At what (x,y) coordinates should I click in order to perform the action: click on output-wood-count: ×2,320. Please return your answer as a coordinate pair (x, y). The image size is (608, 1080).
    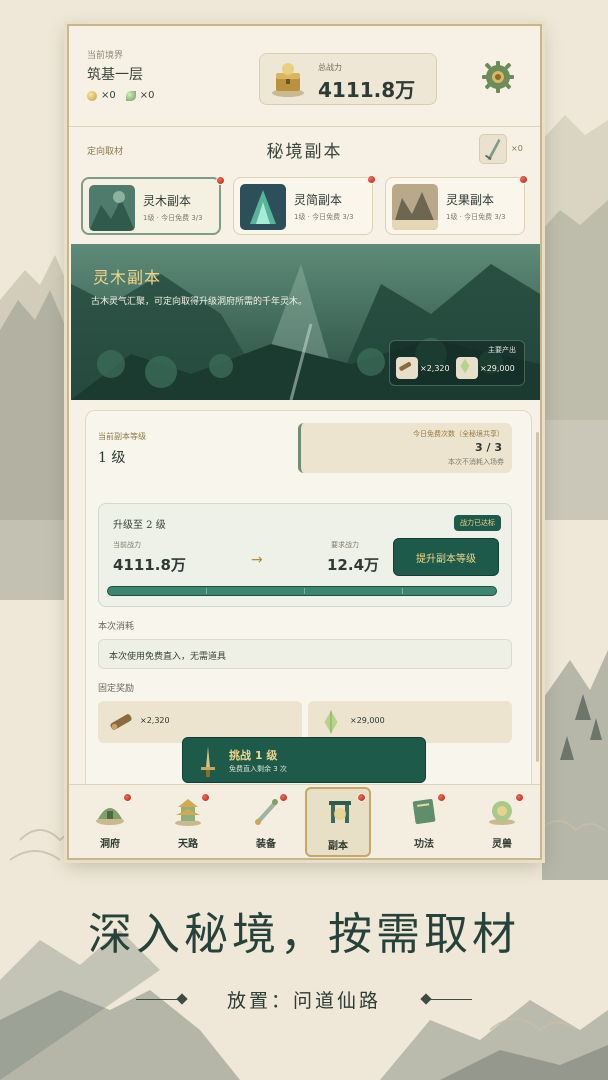
    Looking at the image, I should click on (435, 368).